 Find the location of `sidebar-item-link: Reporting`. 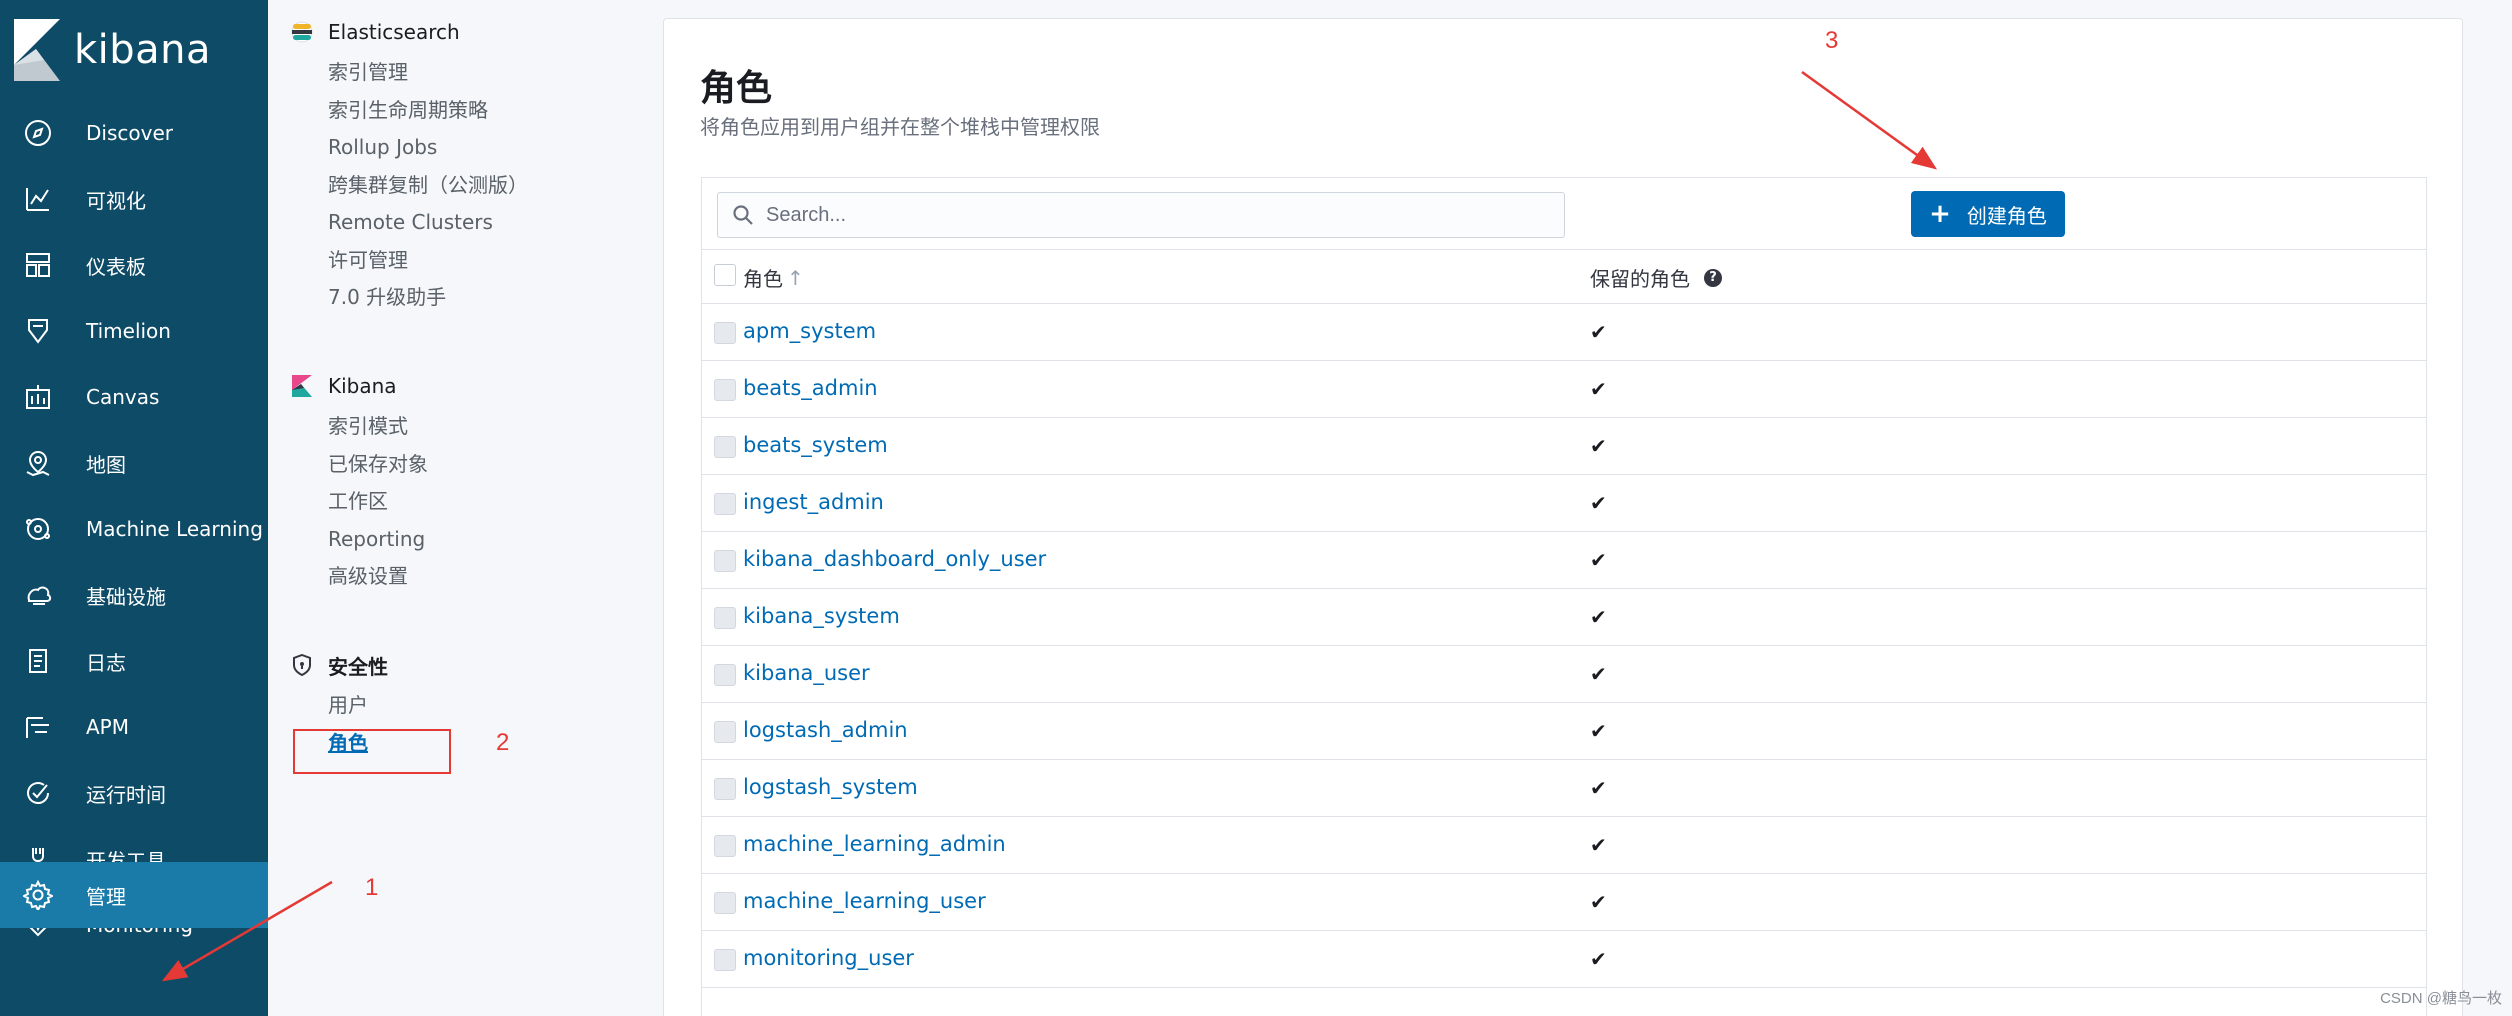

sidebar-item-link: Reporting is located at coordinates (359, 540).